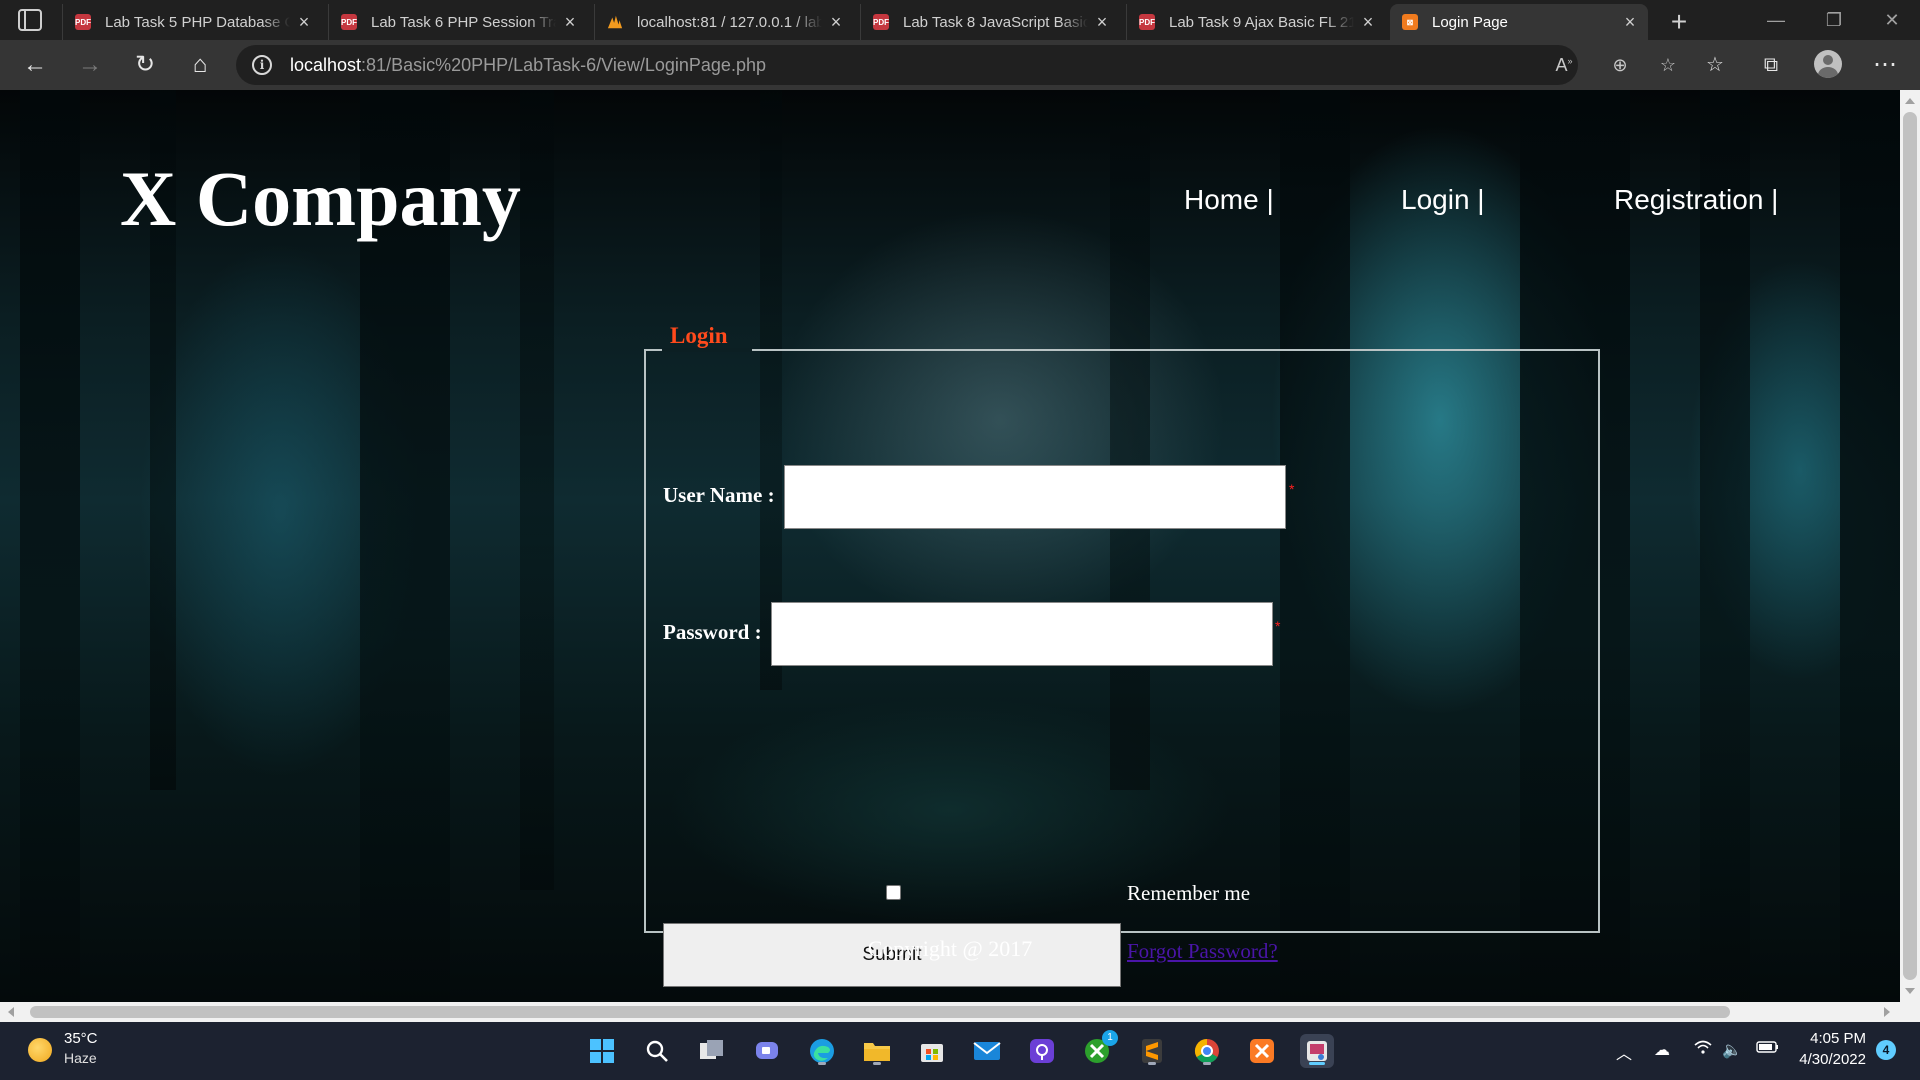 This screenshot has width=1920, height=1080. What do you see at coordinates (1679, 22) in the screenshot?
I see `new-tab-icon: +` at bounding box center [1679, 22].